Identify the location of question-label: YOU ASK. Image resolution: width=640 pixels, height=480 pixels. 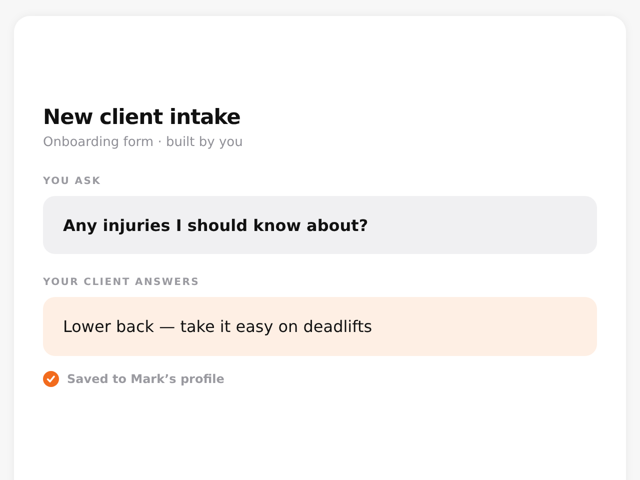
(72, 181).